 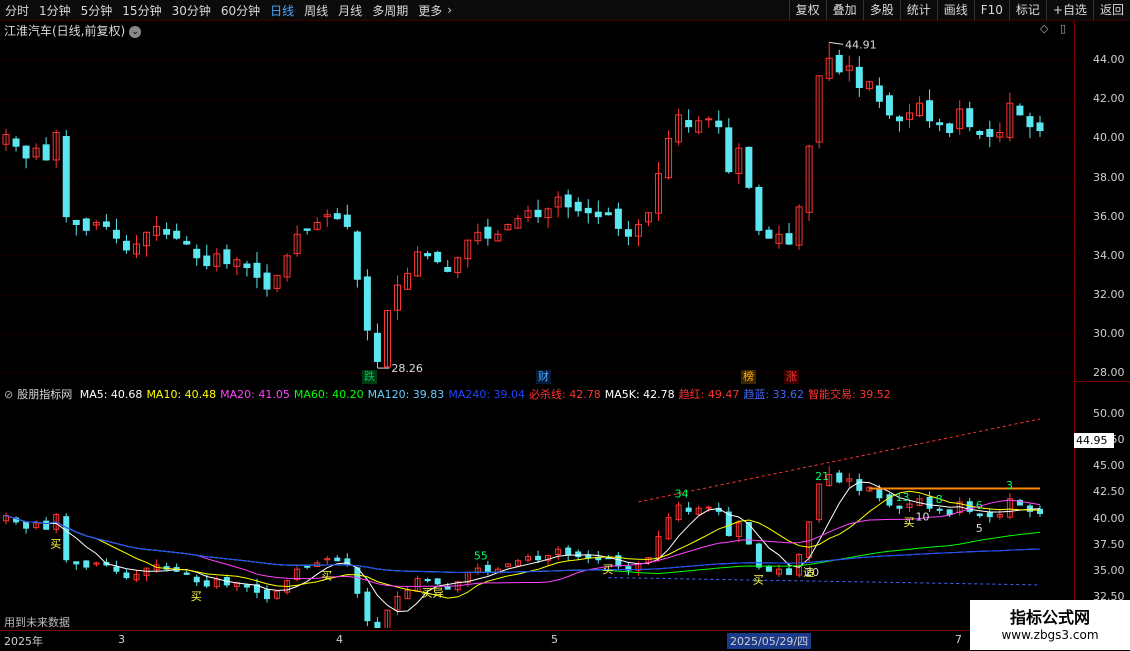 What do you see at coordinates (55, 10) in the screenshot?
I see `period-tab-1: 1分钟` at bounding box center [55, 10].